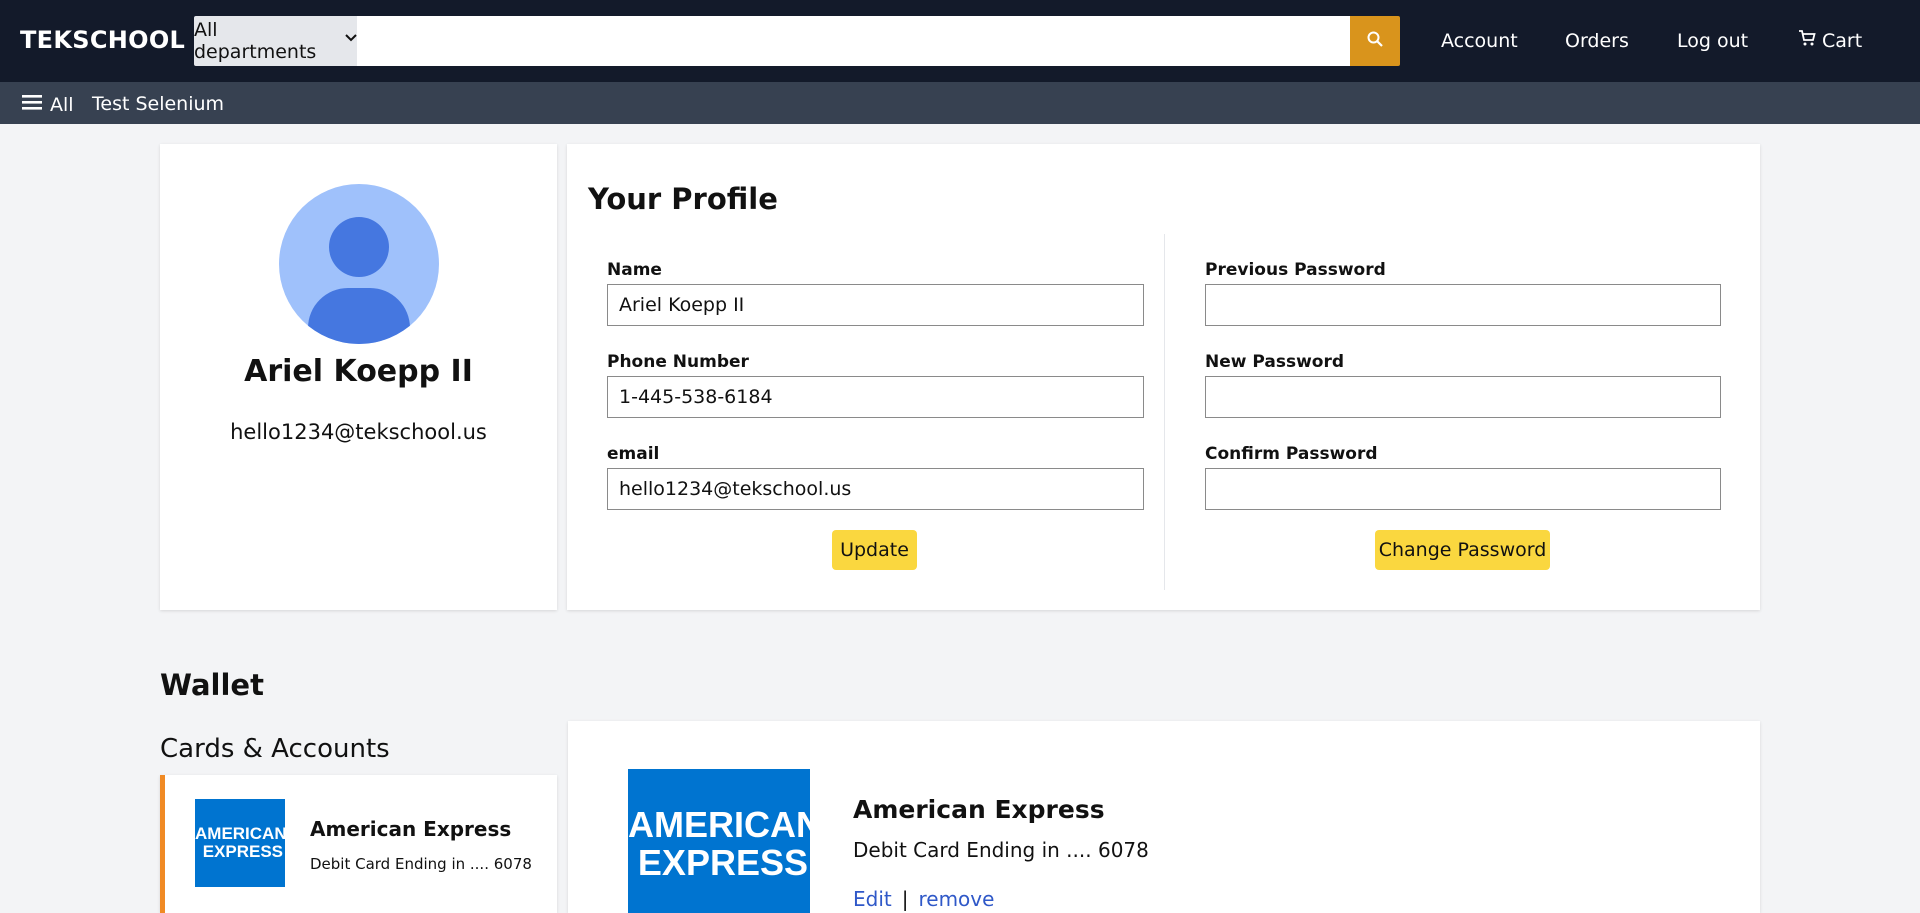 The image size is (1920, 913). I want to click on name-label: Name, so click(634, 270).